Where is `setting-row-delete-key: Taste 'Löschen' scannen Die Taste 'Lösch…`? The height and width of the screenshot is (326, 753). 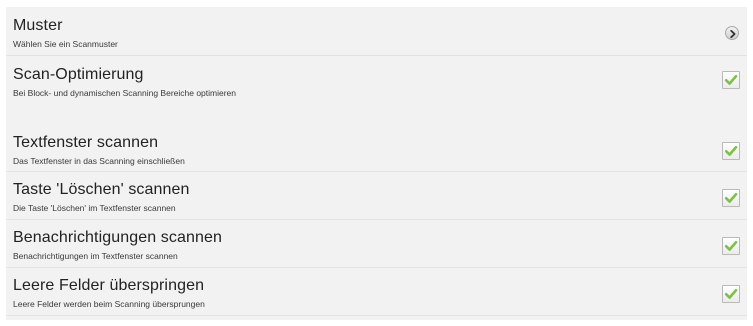
setting-row-delete-key: Taste 'Löschen' scannen Die Taste 'Lösch… is located at coordinates (376, 195).